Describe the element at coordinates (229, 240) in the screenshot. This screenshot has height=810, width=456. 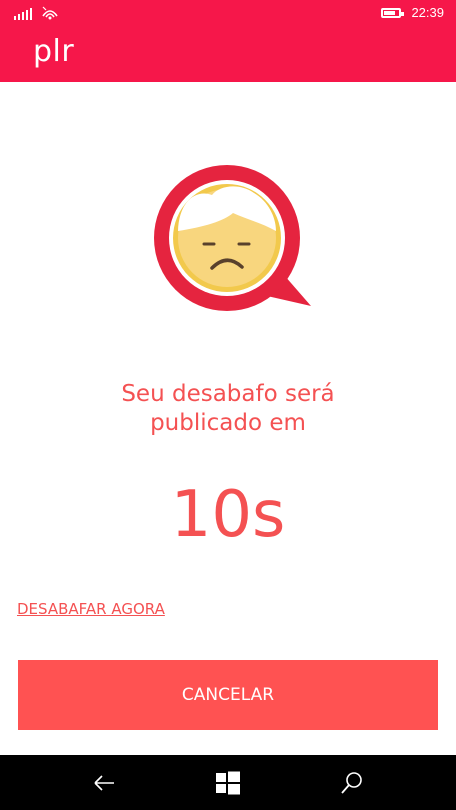
I see `sad-face-speech-bubble-icon` at that location.